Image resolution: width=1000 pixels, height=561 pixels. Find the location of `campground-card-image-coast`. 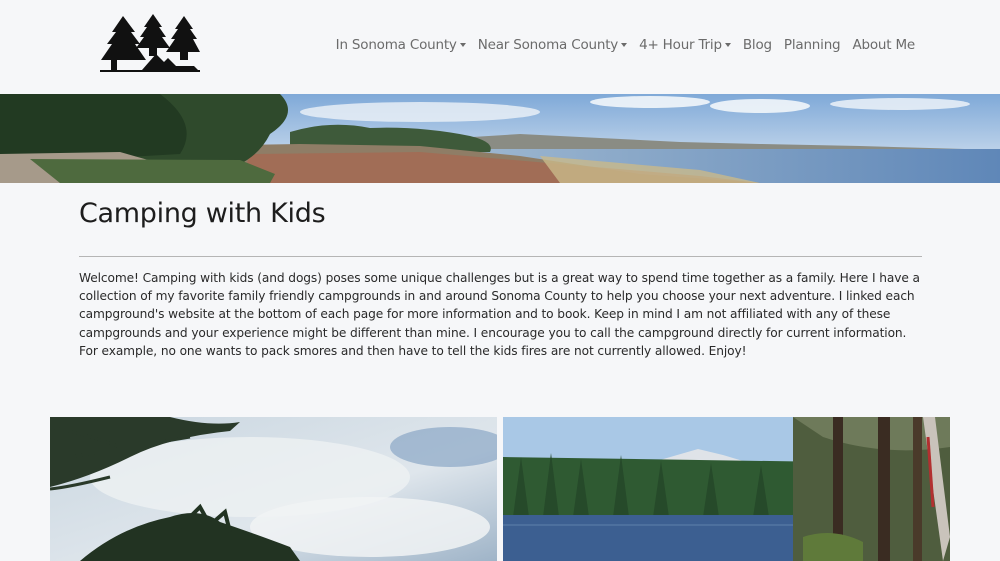

campground-card-image-coast is located at coordinates (273, 489).